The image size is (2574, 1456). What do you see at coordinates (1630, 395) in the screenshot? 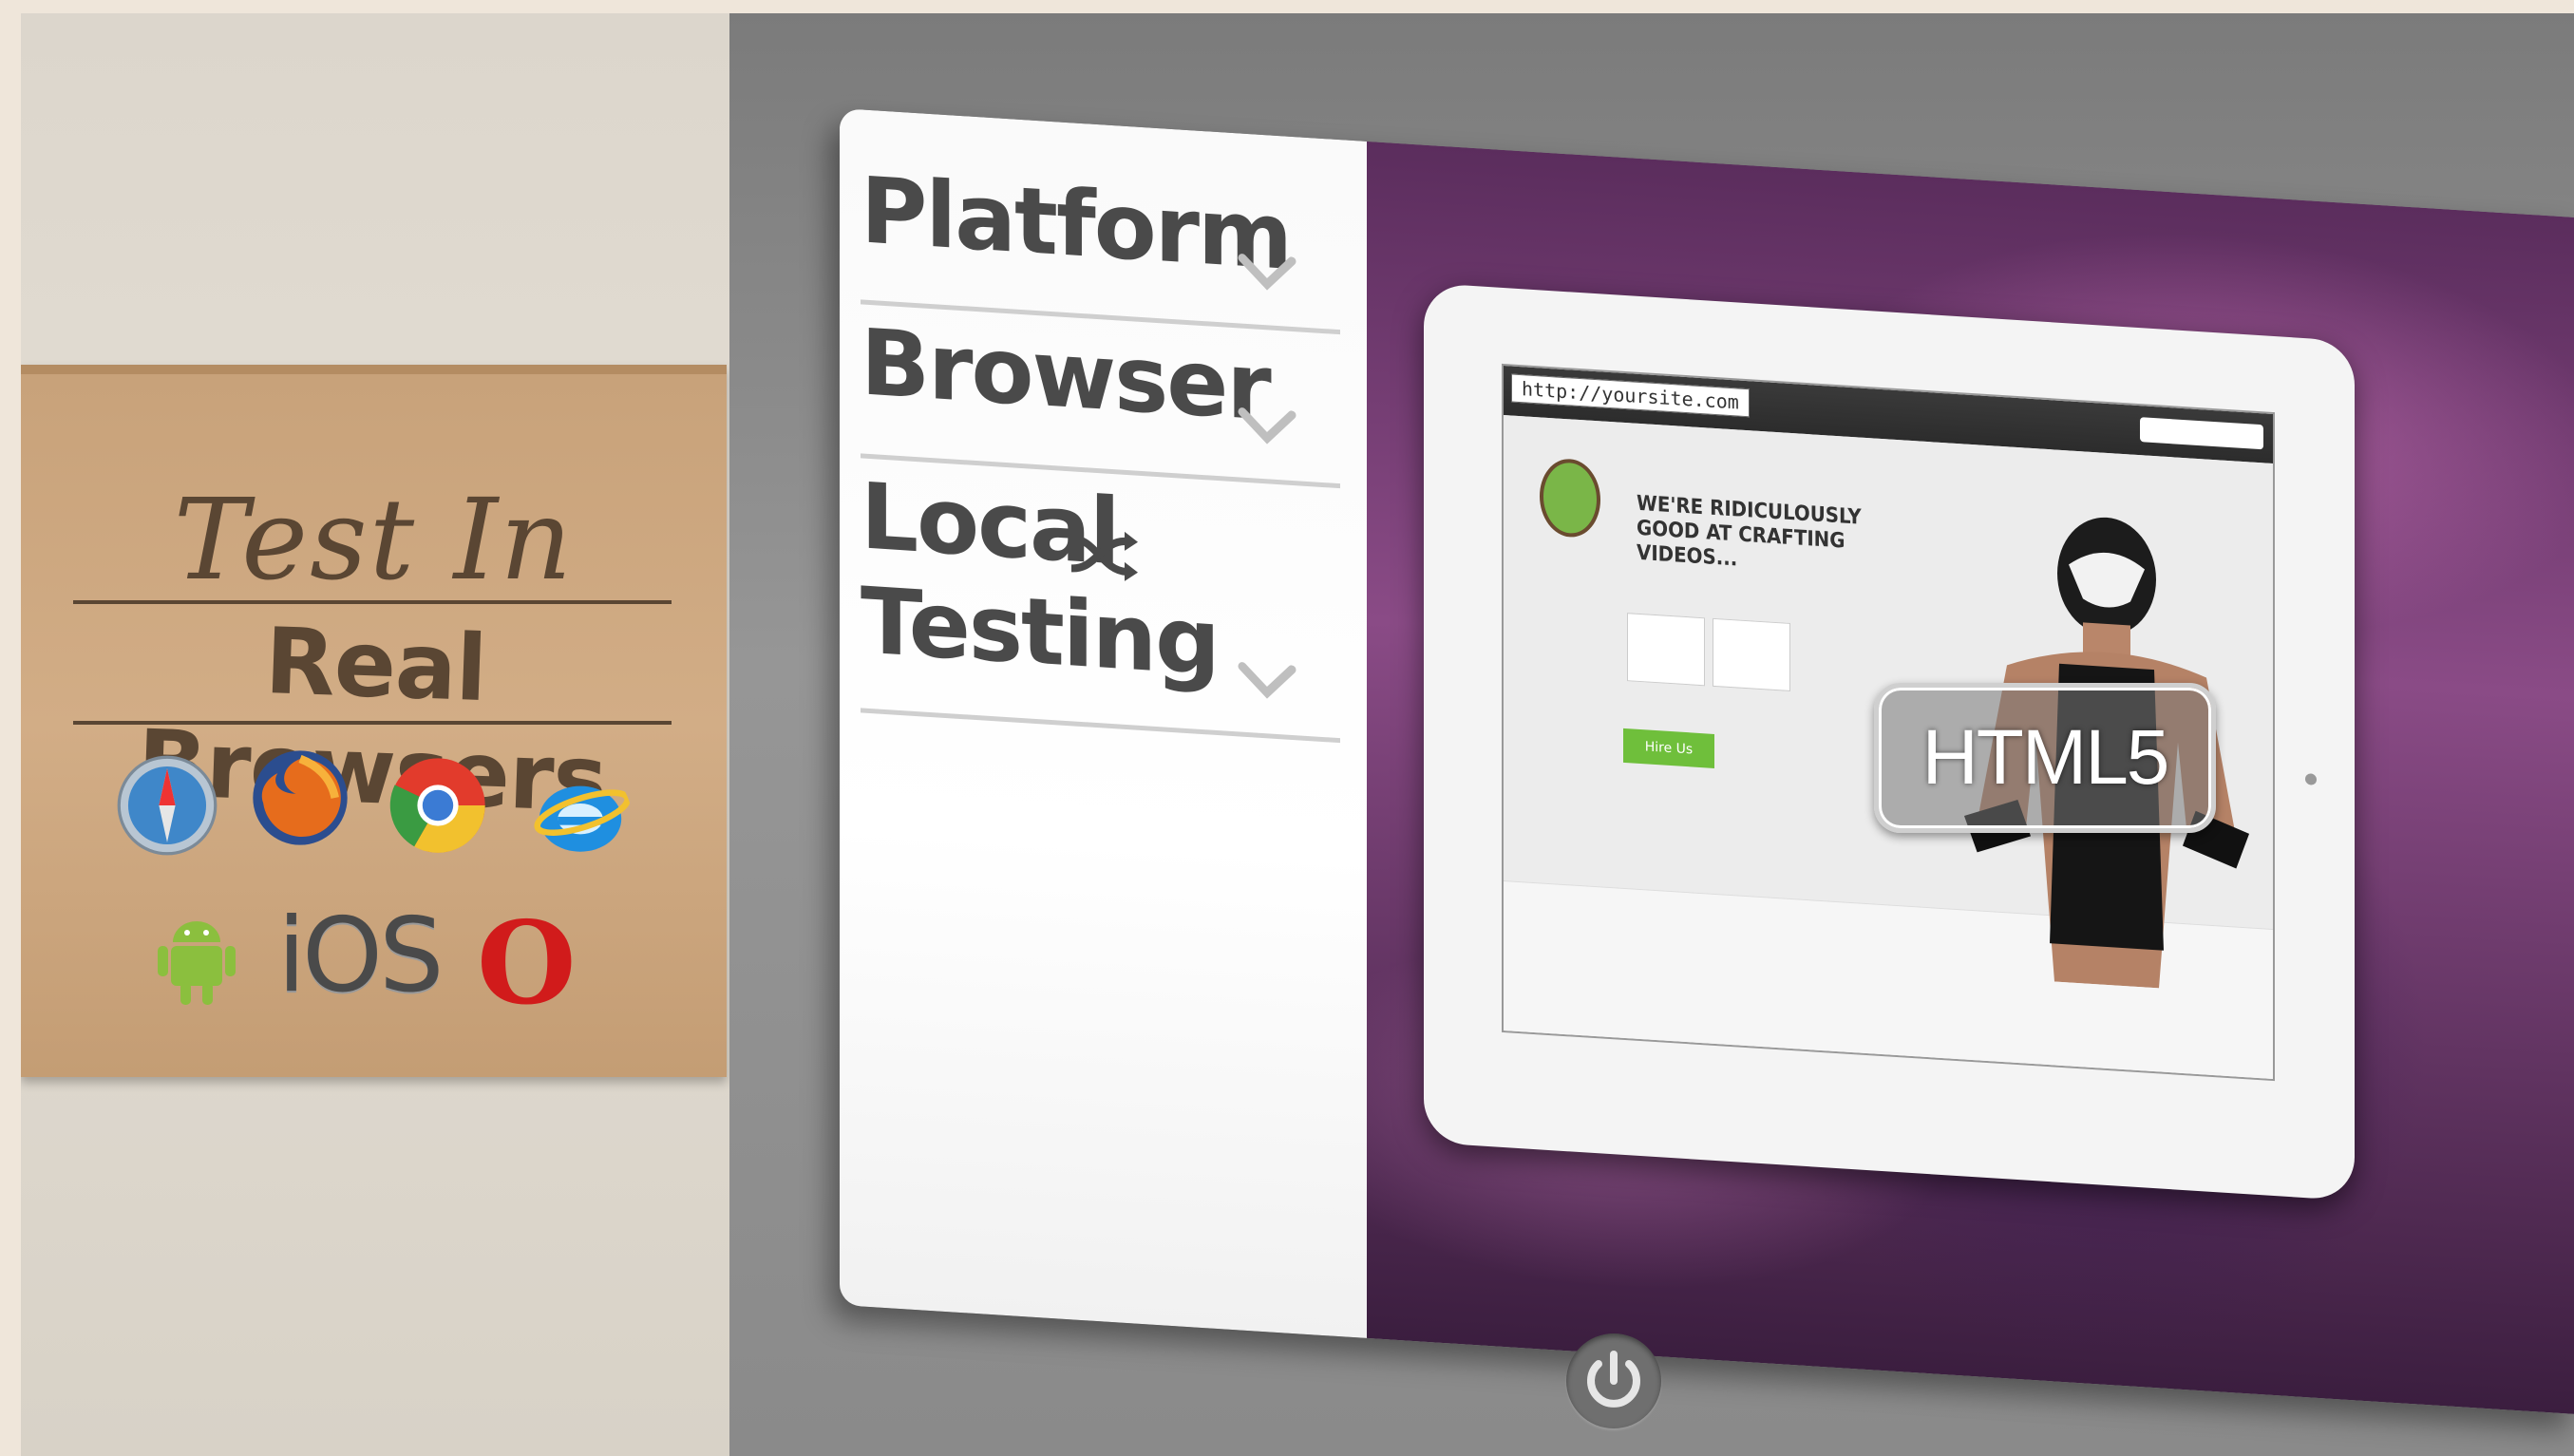
I see `url-field: http://yoursite.com` at bounding box center [1630, 395].